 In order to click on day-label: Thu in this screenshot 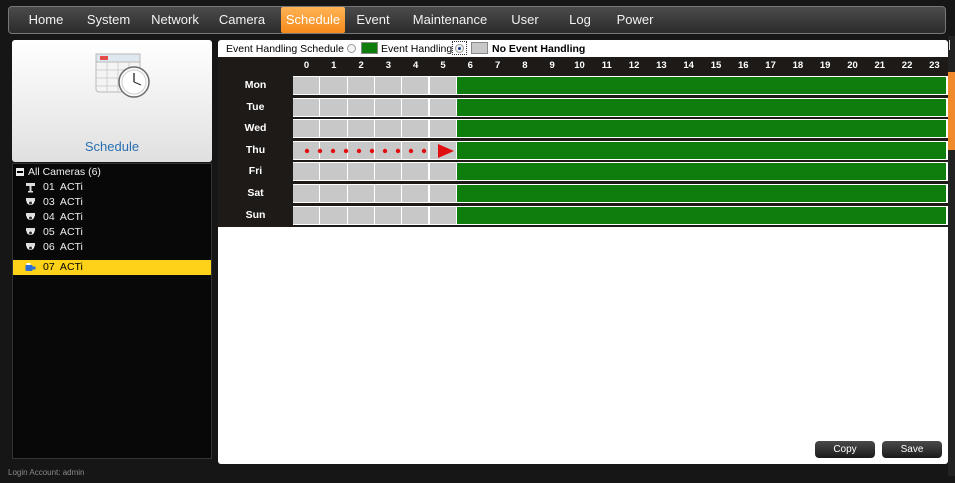, I will do `click(255, 149)`.